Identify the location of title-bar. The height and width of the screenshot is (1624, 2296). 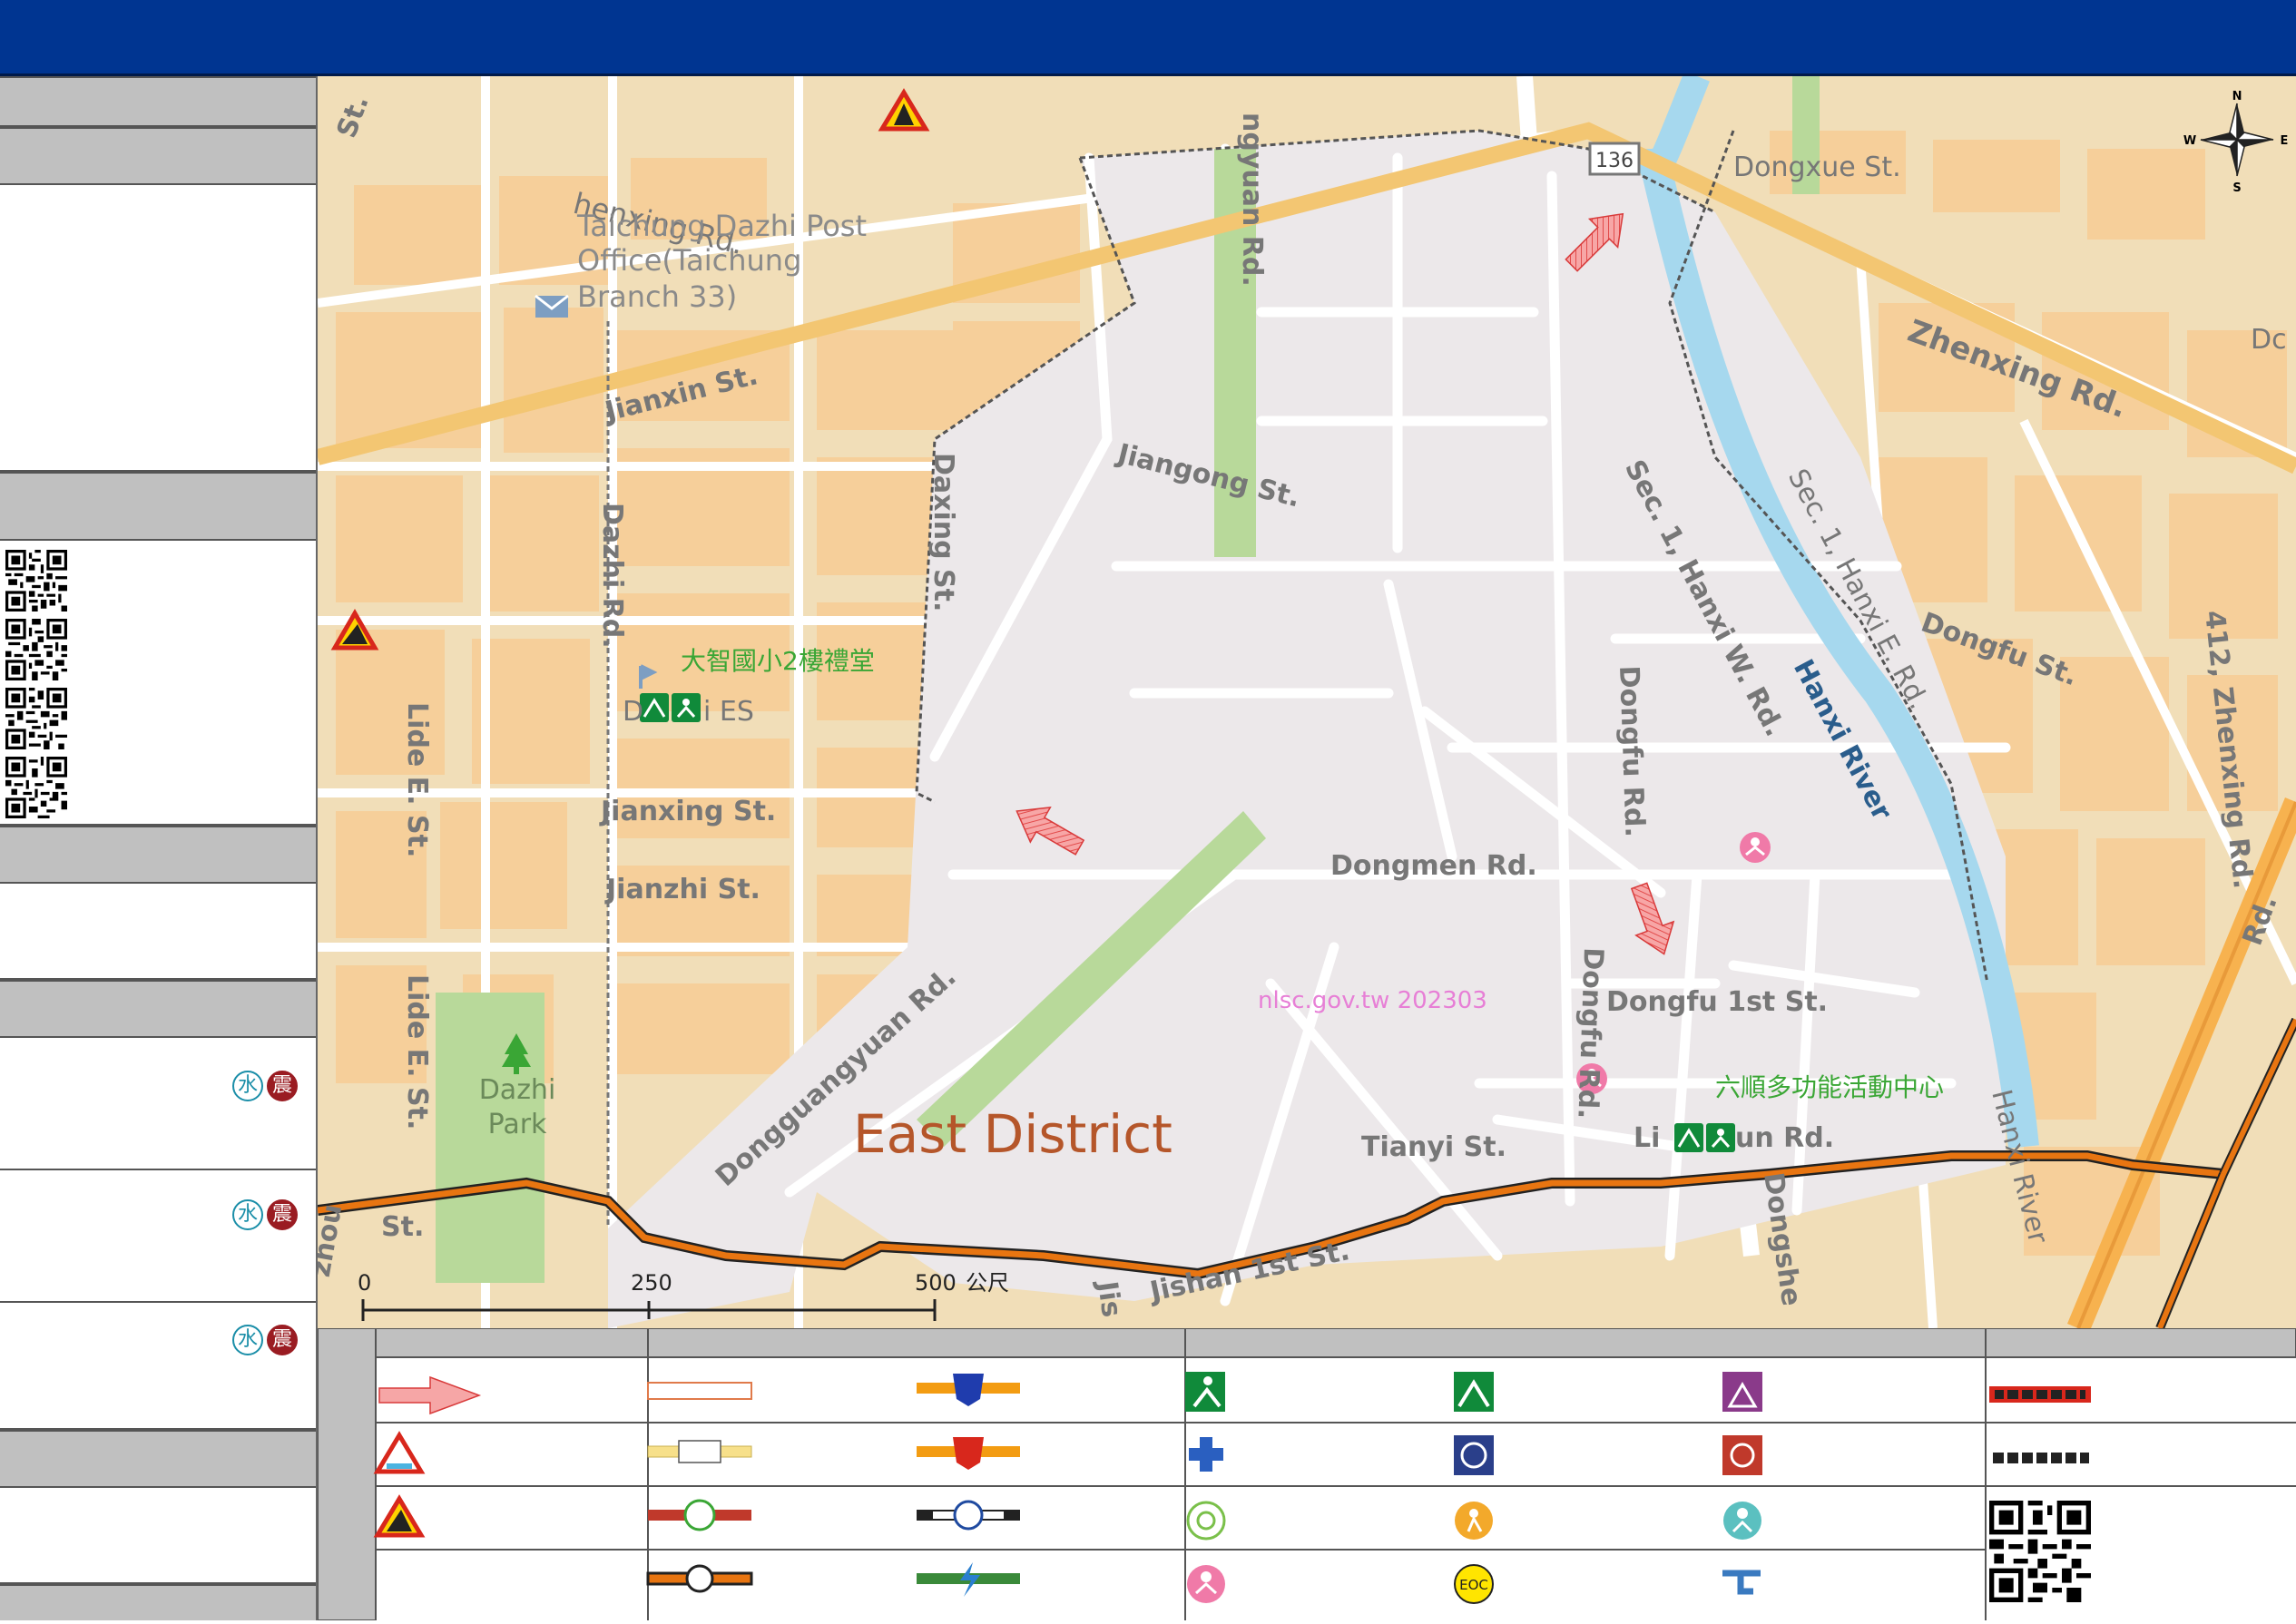
(1148, 38).